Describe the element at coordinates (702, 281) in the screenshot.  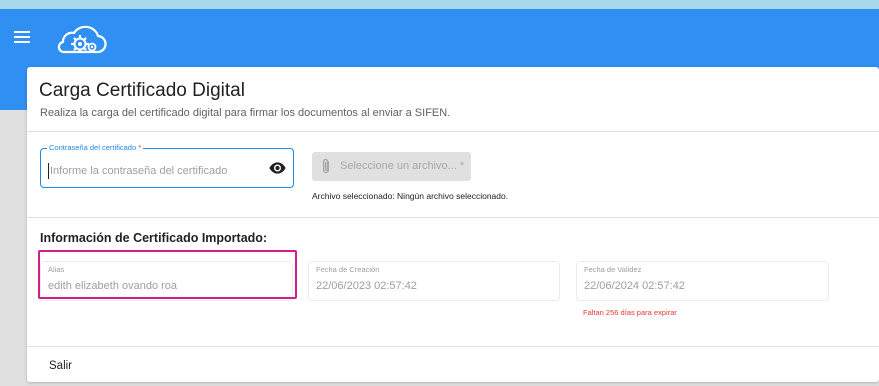
I see `validity-date-field: Fecha de Validez 22/06/2024 02:57:42` at that location.